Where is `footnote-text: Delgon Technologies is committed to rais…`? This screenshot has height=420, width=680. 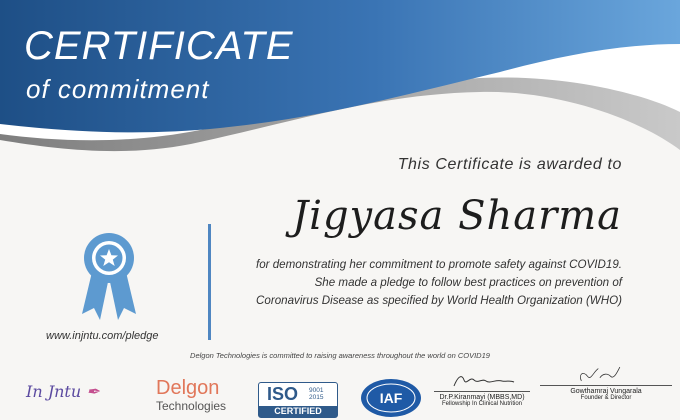
footnote-text: Delgon Technologies is committed to rais… is located at coordinates (340, 355).